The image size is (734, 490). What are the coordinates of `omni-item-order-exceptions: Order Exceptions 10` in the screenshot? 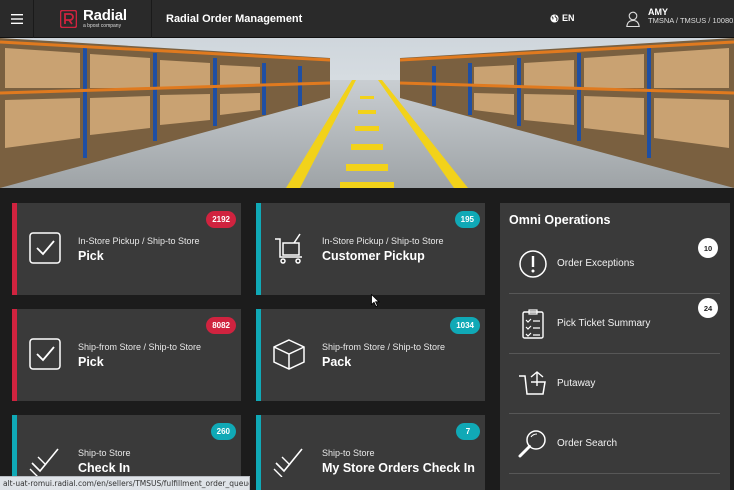 It's located at (614, 264).